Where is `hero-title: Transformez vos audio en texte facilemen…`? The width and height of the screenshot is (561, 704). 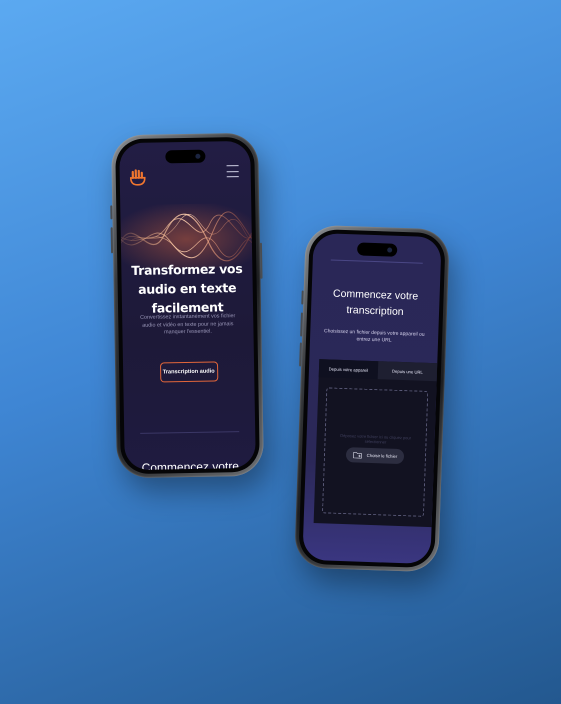 hero-title: Transformez vos audio en texte facilemen… is located at coordinates (187, 288).